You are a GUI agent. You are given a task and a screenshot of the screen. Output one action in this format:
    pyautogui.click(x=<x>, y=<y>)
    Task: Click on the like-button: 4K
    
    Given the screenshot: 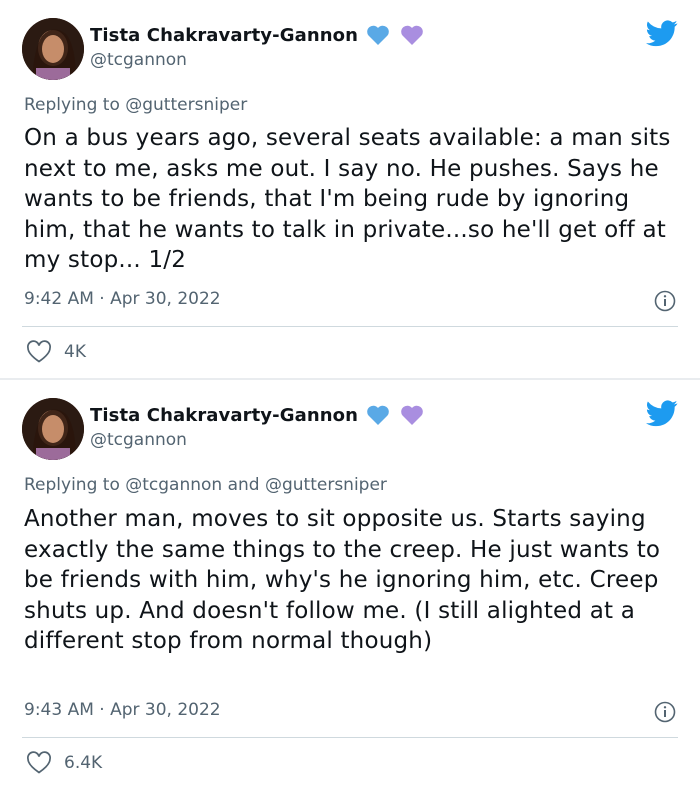 What is the action you would take?
    pyautogui.click(x=56, y=352)
    